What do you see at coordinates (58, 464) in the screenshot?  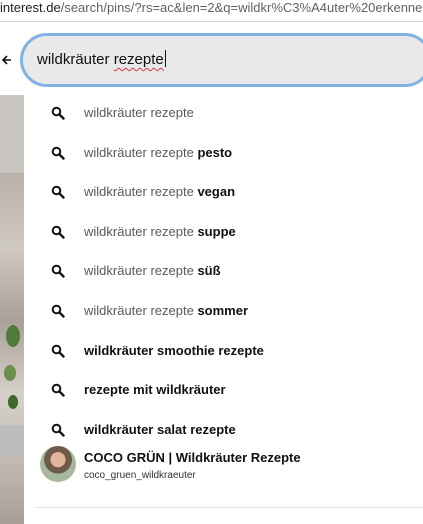 I see `avatar` at bounding box center [58, 464].